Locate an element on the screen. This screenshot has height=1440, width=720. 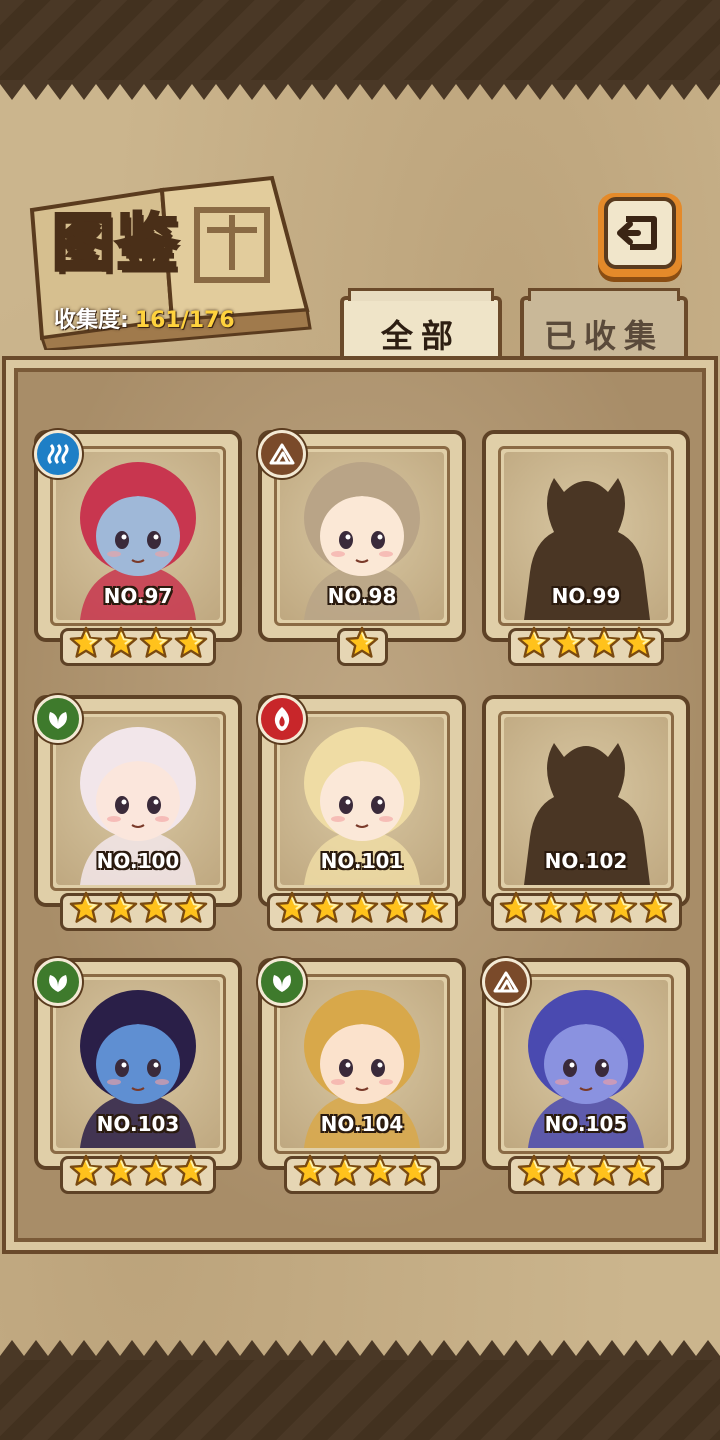
card-number: NO.102 is located at coordinates (586, 861).